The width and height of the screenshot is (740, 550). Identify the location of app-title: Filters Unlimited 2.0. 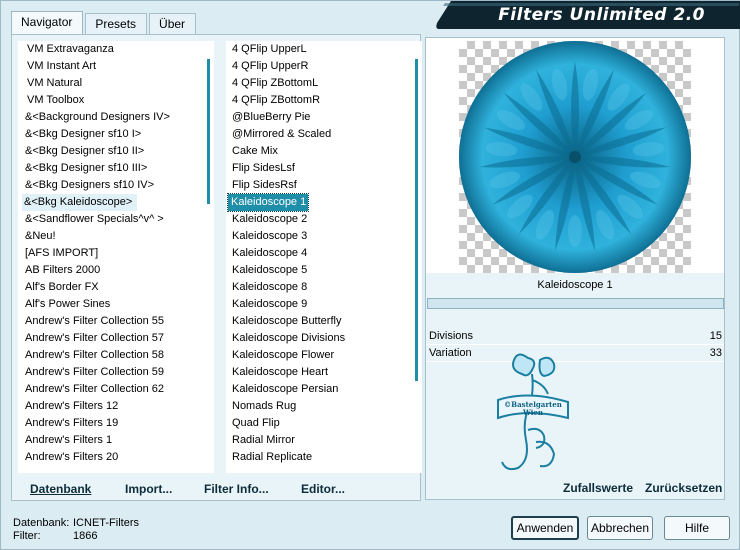
(601, 15).